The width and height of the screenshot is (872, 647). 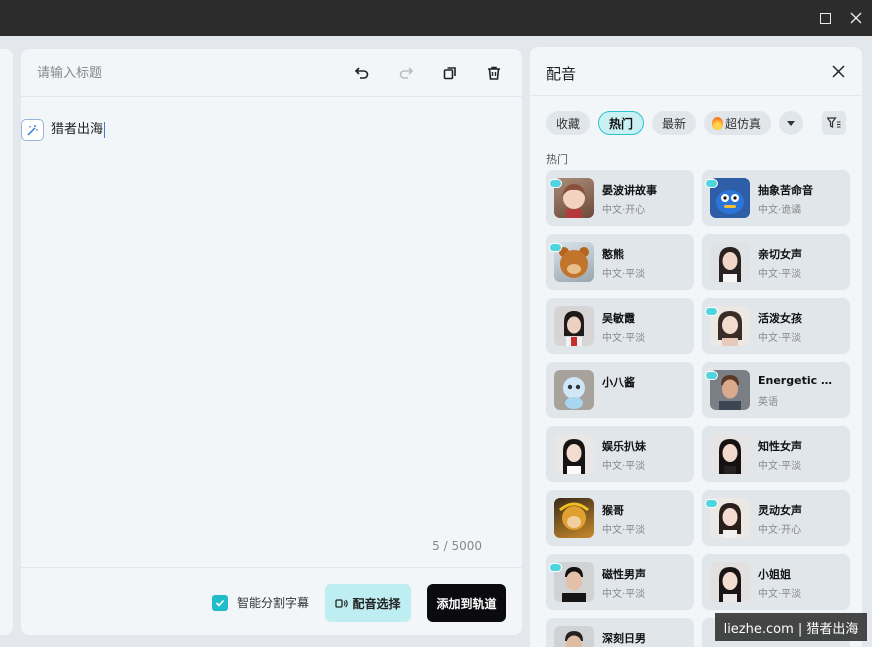 I want to click on voice-name: 灵动女声, so click(x=780, y=510).